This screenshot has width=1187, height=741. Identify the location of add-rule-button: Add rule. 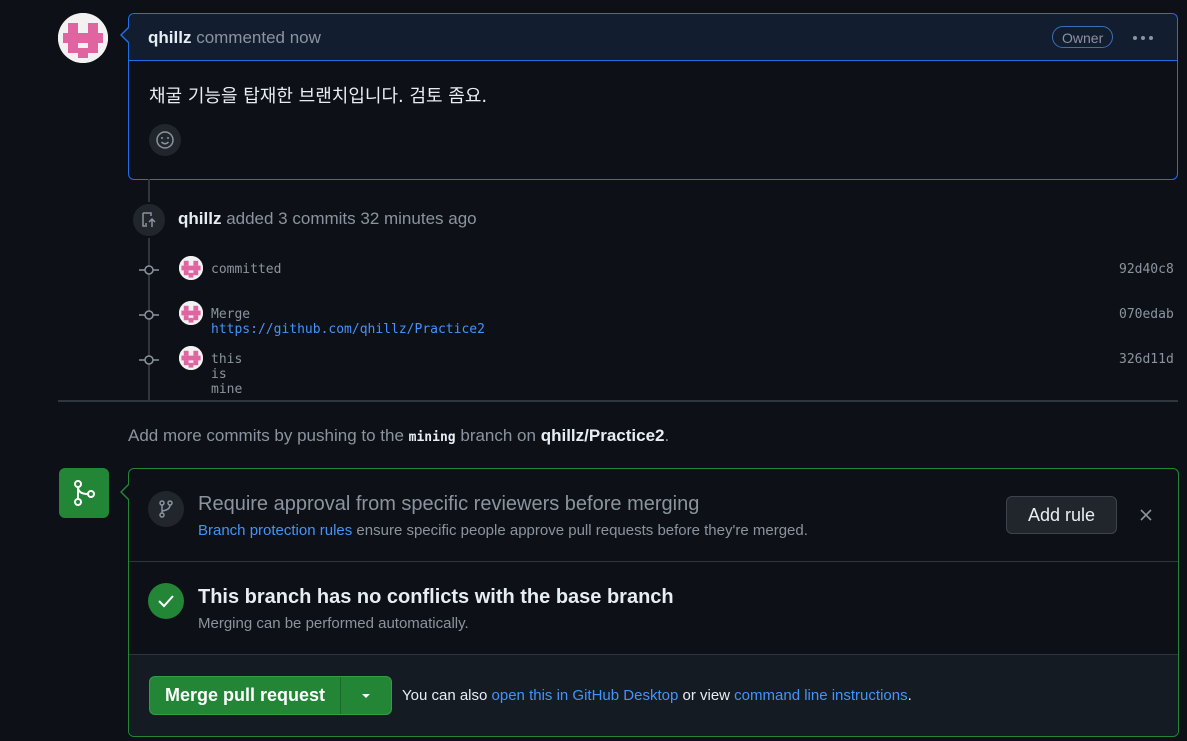
(1061, 515).